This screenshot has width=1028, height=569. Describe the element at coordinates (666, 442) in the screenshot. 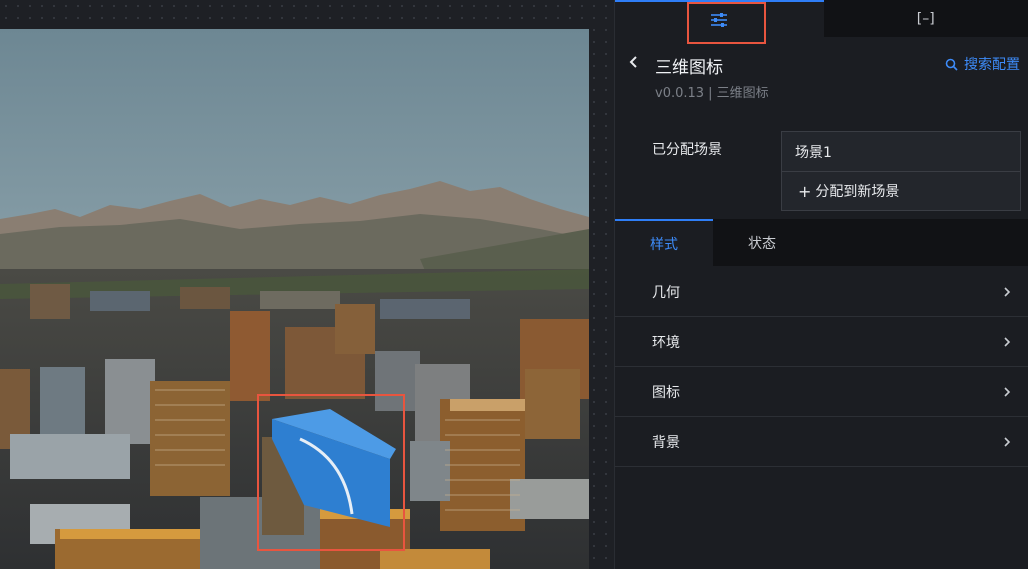

I see `section-label: 背景` at that location.